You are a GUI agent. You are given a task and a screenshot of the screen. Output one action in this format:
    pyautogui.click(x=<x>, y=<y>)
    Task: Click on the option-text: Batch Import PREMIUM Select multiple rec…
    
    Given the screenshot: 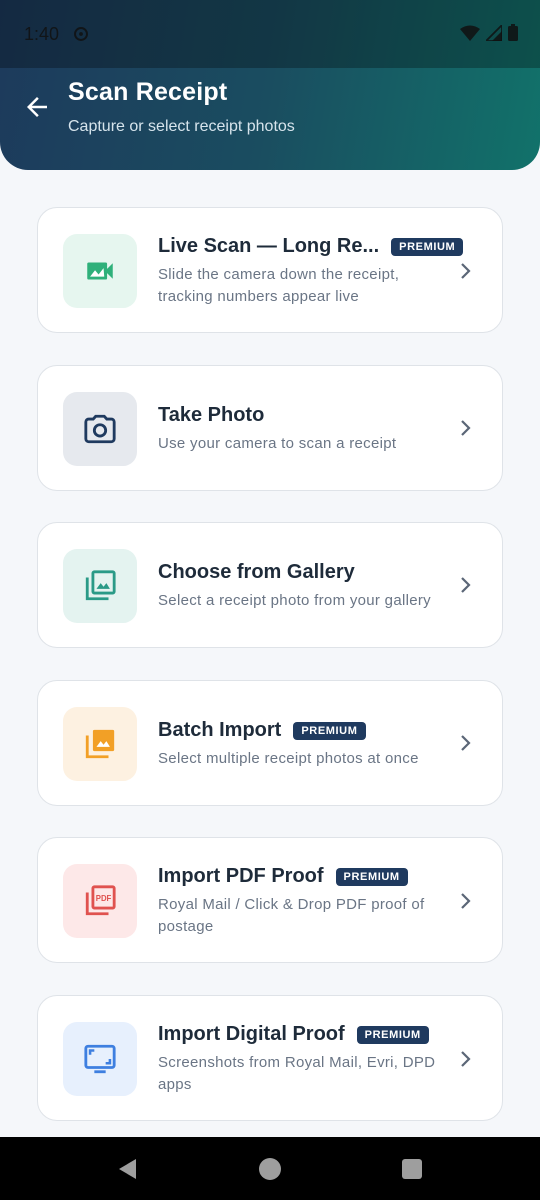 What is the action you would take?
    pyautogui.click(x=308, y=744)
    